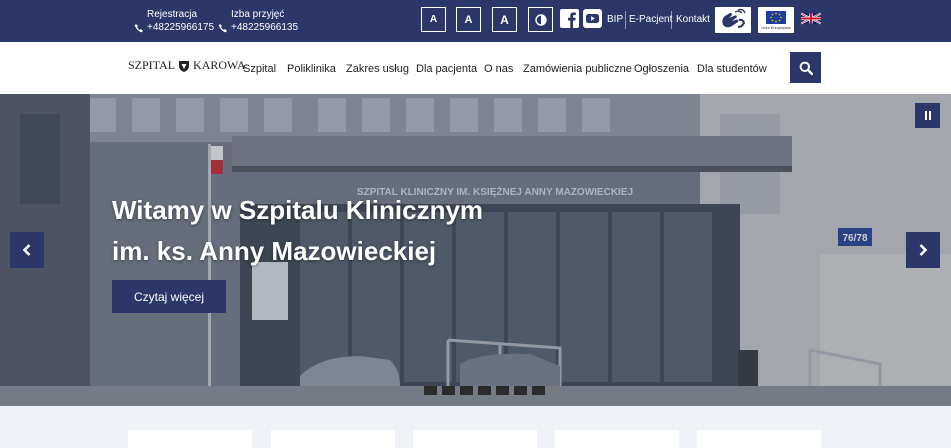 This screenshot has width=951, height=448. I want to click on epacjent-link: E-Pacjent, so click(650, 19).